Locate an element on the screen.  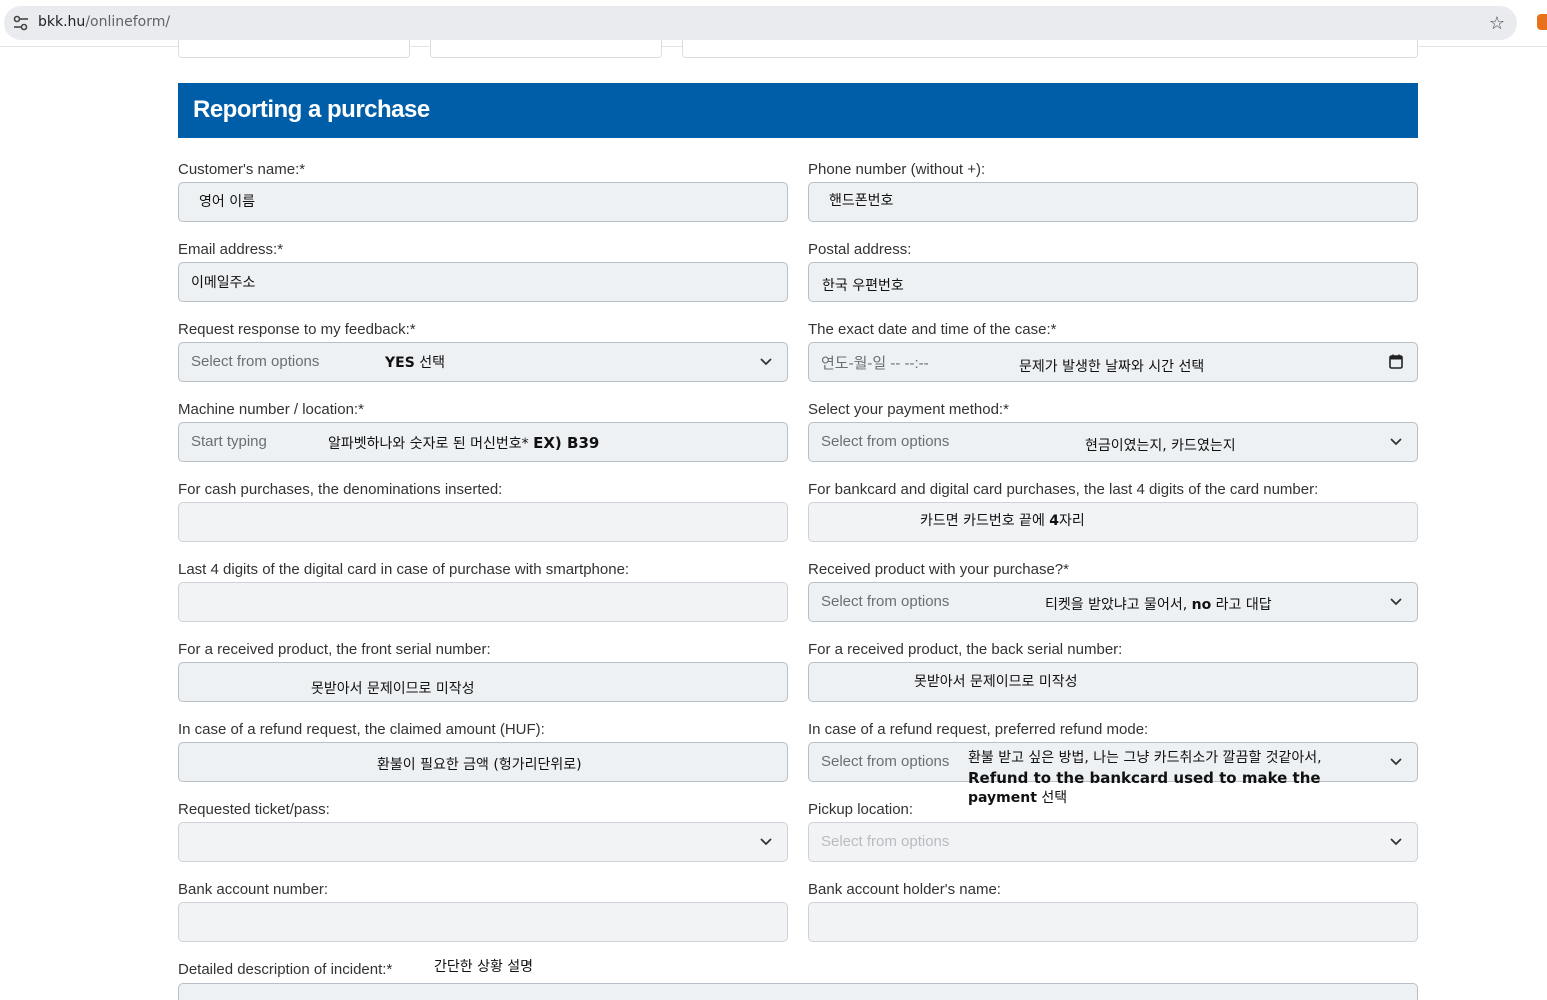
digital-last4-input is located at coordinates (483, 602).